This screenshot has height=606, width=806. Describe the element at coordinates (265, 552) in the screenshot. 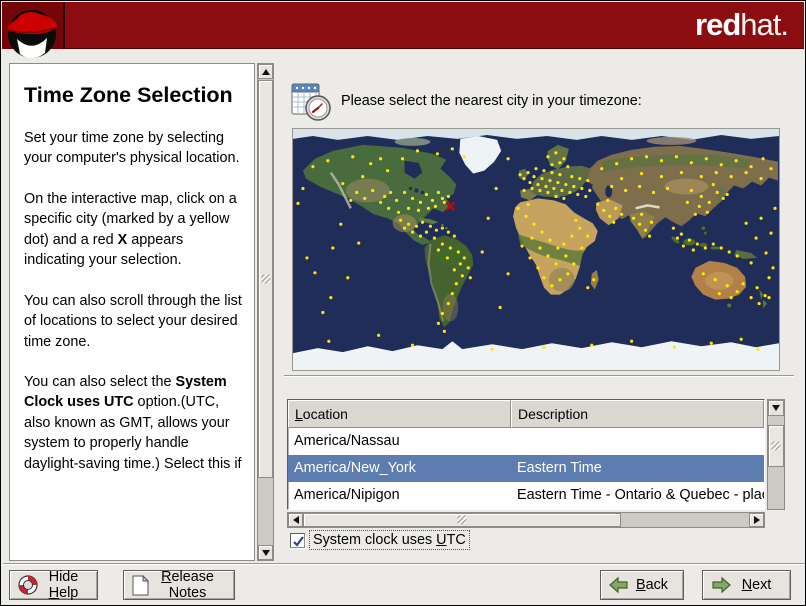

I see `scroll-down-button` at that location.